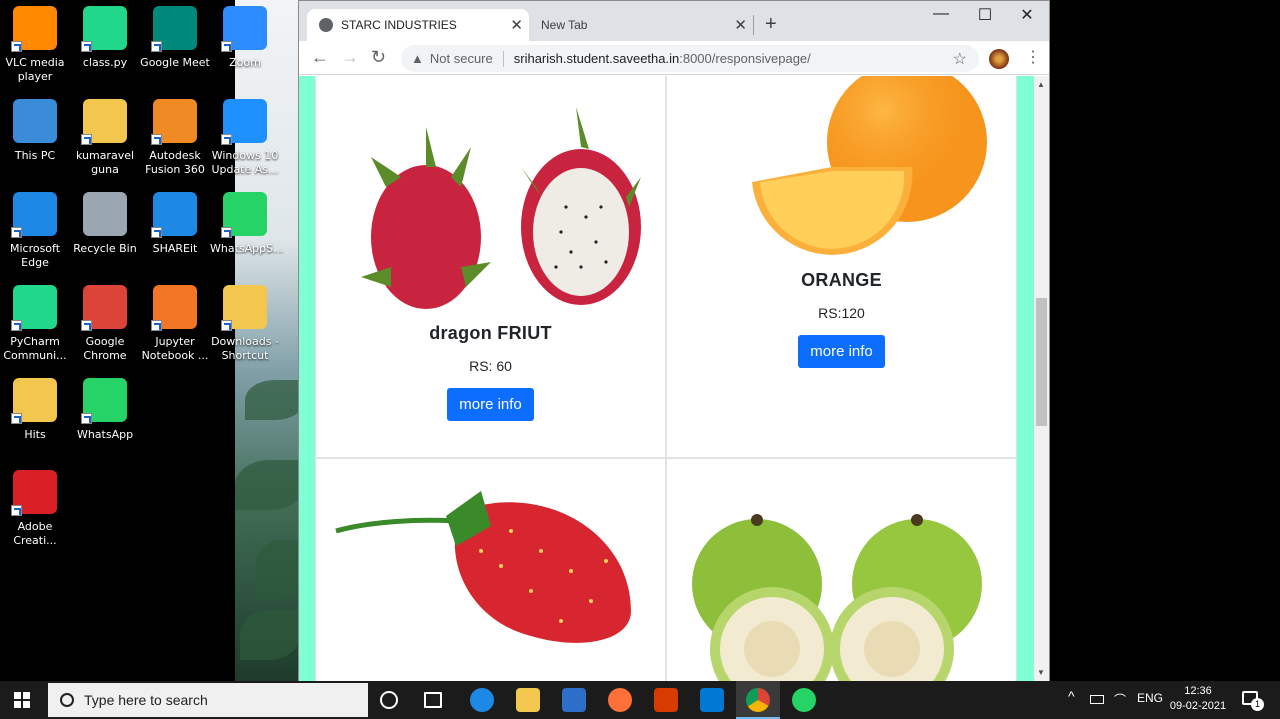 Image resolution: width=1280 pixels, height=719 pixels. Describe the element at coordinates (642, 25) in the screenshot. I see `tab-new-tab: New Tab ✕` at that location.